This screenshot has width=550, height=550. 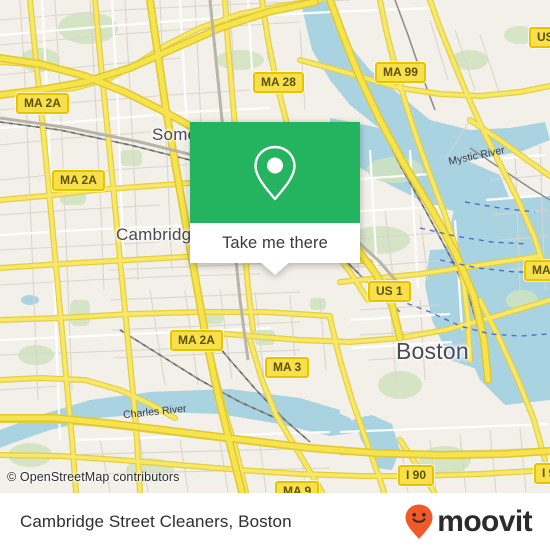 What do you see at coordinates (275, 243) in the screenshot?
I see `take-me-there-button: Take me there` at bounding box center [275, 243].